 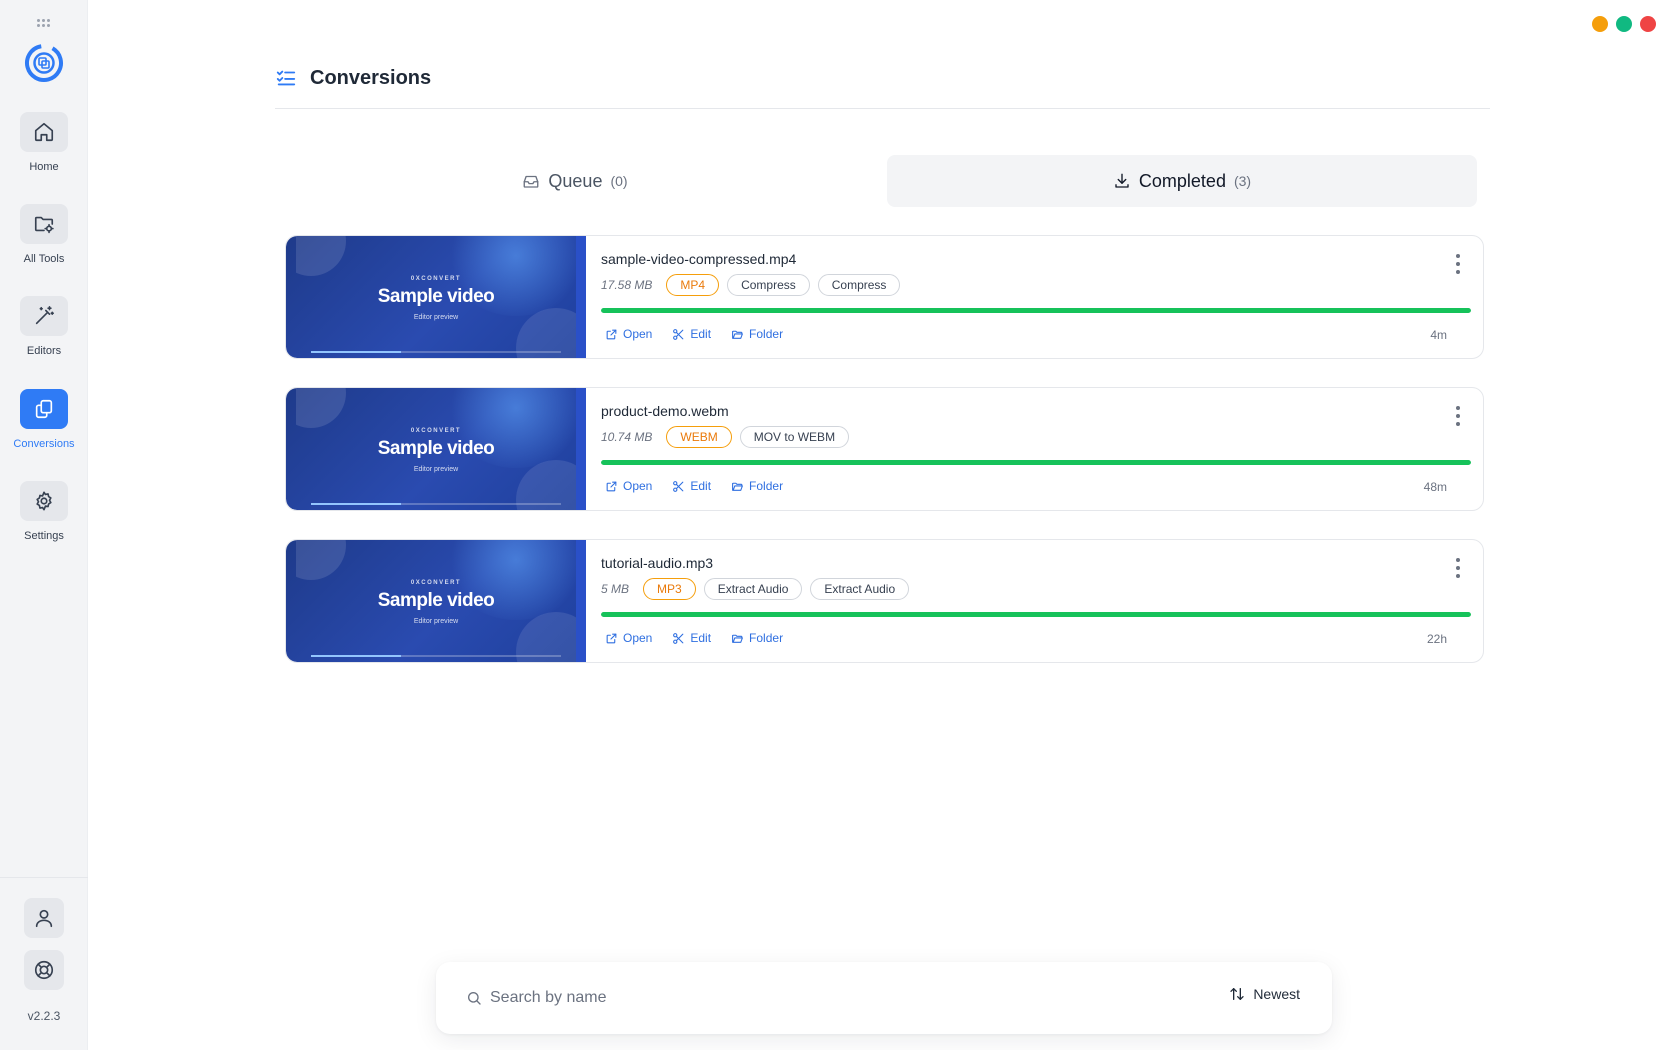 What do you see at coordinates (44, 918) in the screenshot?
I see `user-icon` at bounding box center [44, 918].